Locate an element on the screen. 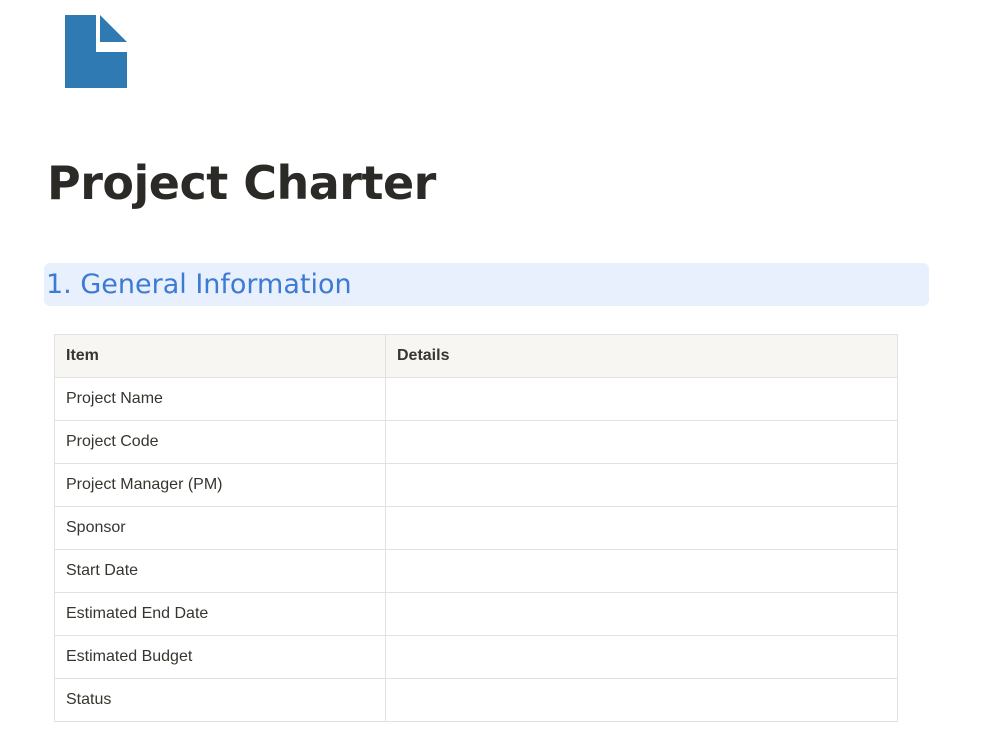 Image resolution: width=987 pixels, height=740 pixels. item-cell: Sponsor is located at coordinates (220, 528).